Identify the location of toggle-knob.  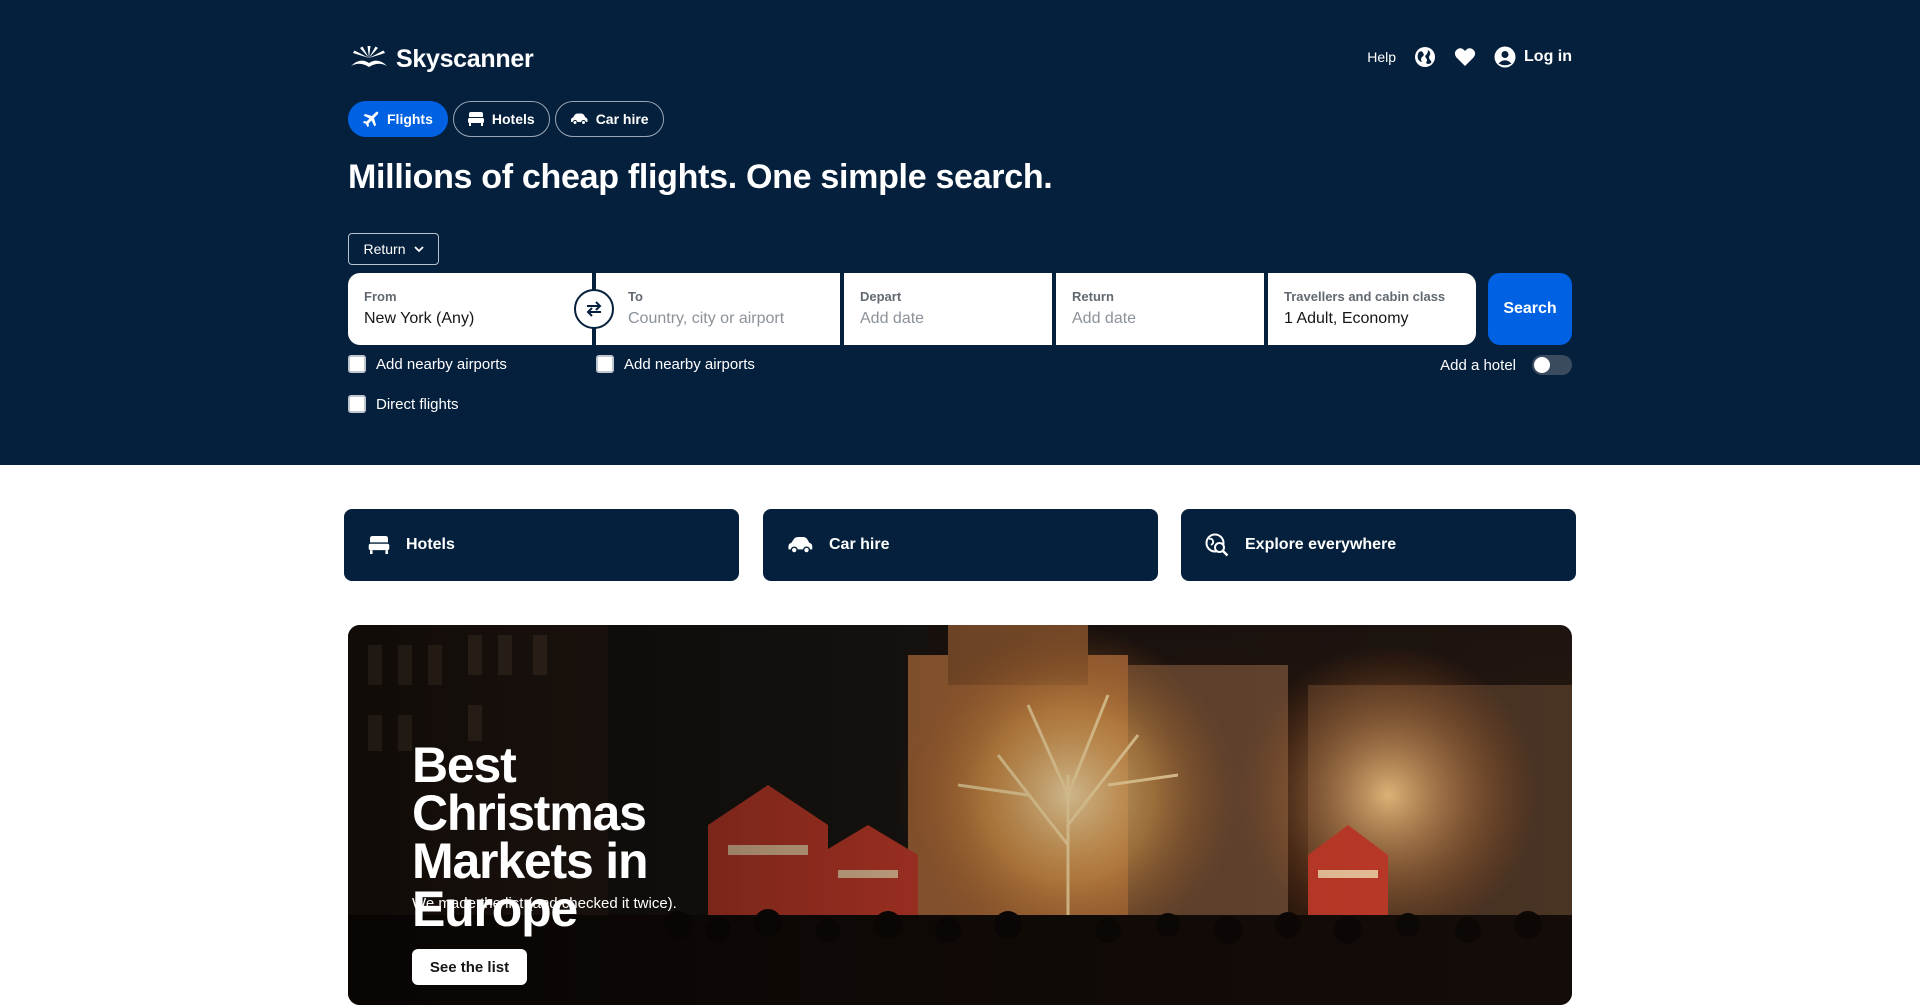
(1542, 365).